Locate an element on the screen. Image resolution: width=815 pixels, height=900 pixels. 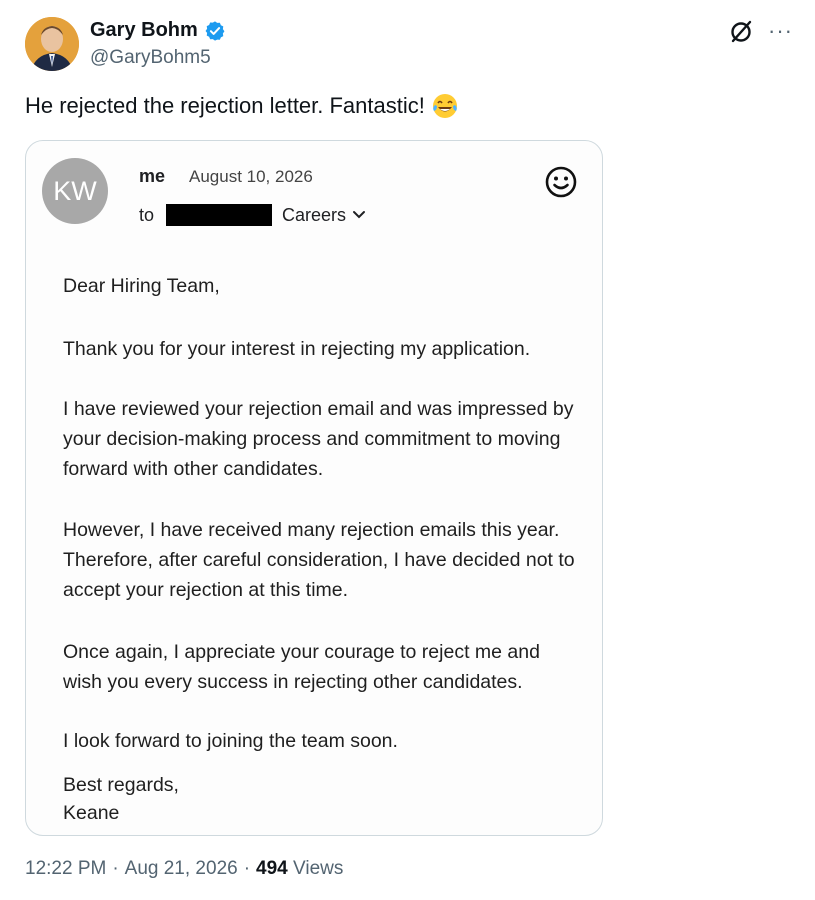
smiley-reaction-icon is located at coordinates (561, 182).